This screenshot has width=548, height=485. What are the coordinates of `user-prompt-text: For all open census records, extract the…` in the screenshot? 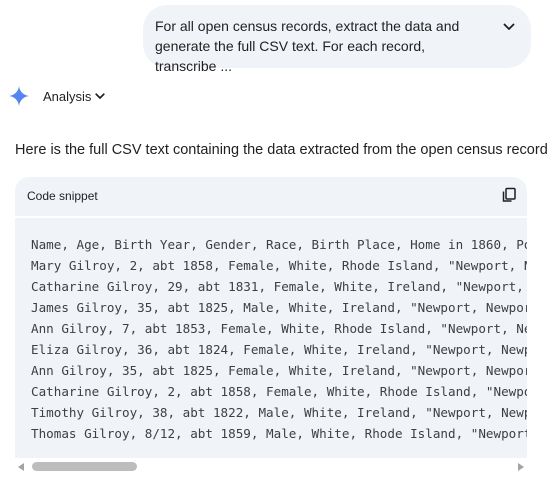 It's located at (307, 46).